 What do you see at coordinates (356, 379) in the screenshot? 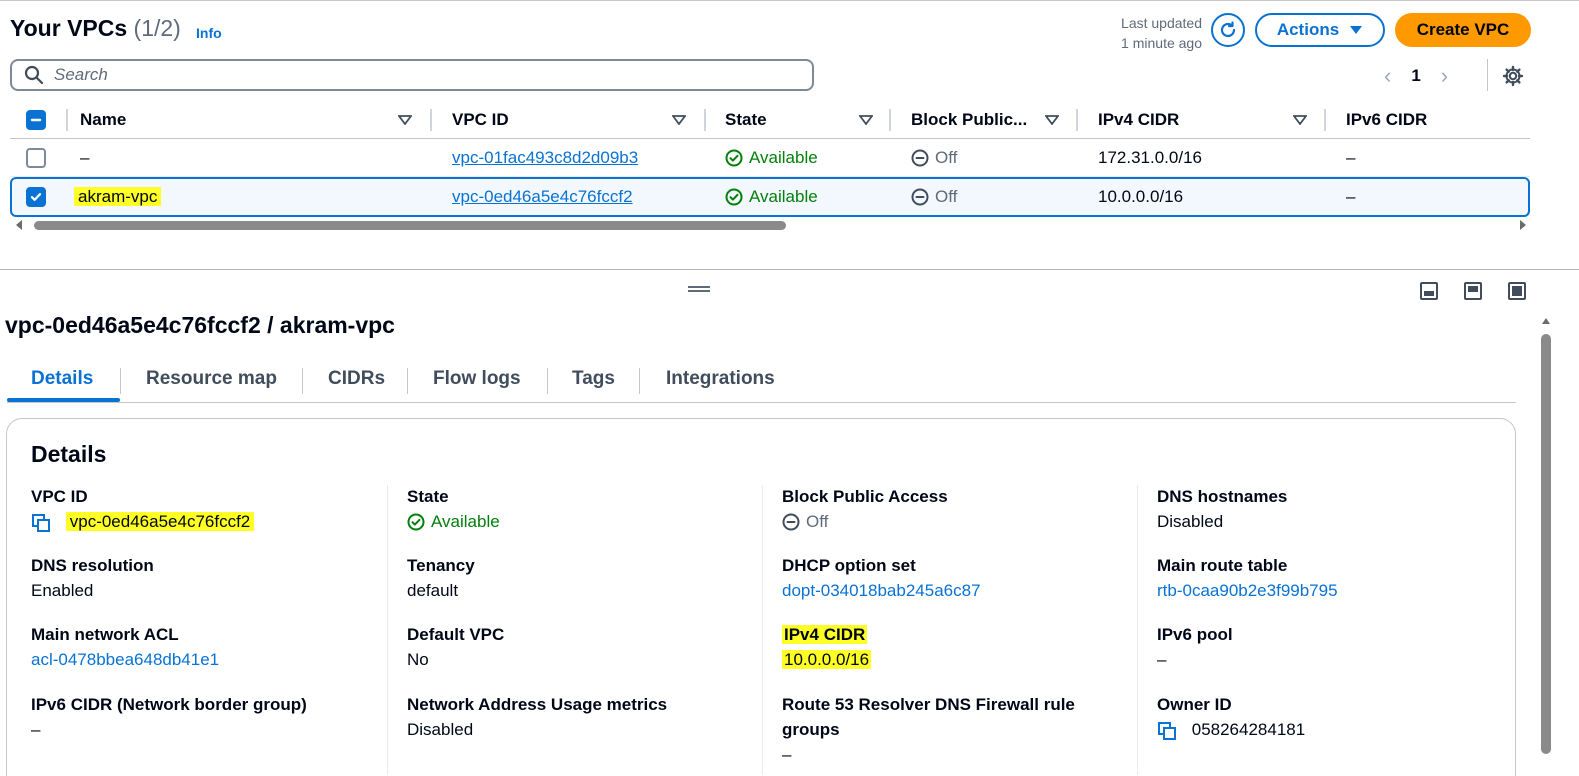
I see `tab-cidrs: CIDRs` at bounding box center [356, 379].